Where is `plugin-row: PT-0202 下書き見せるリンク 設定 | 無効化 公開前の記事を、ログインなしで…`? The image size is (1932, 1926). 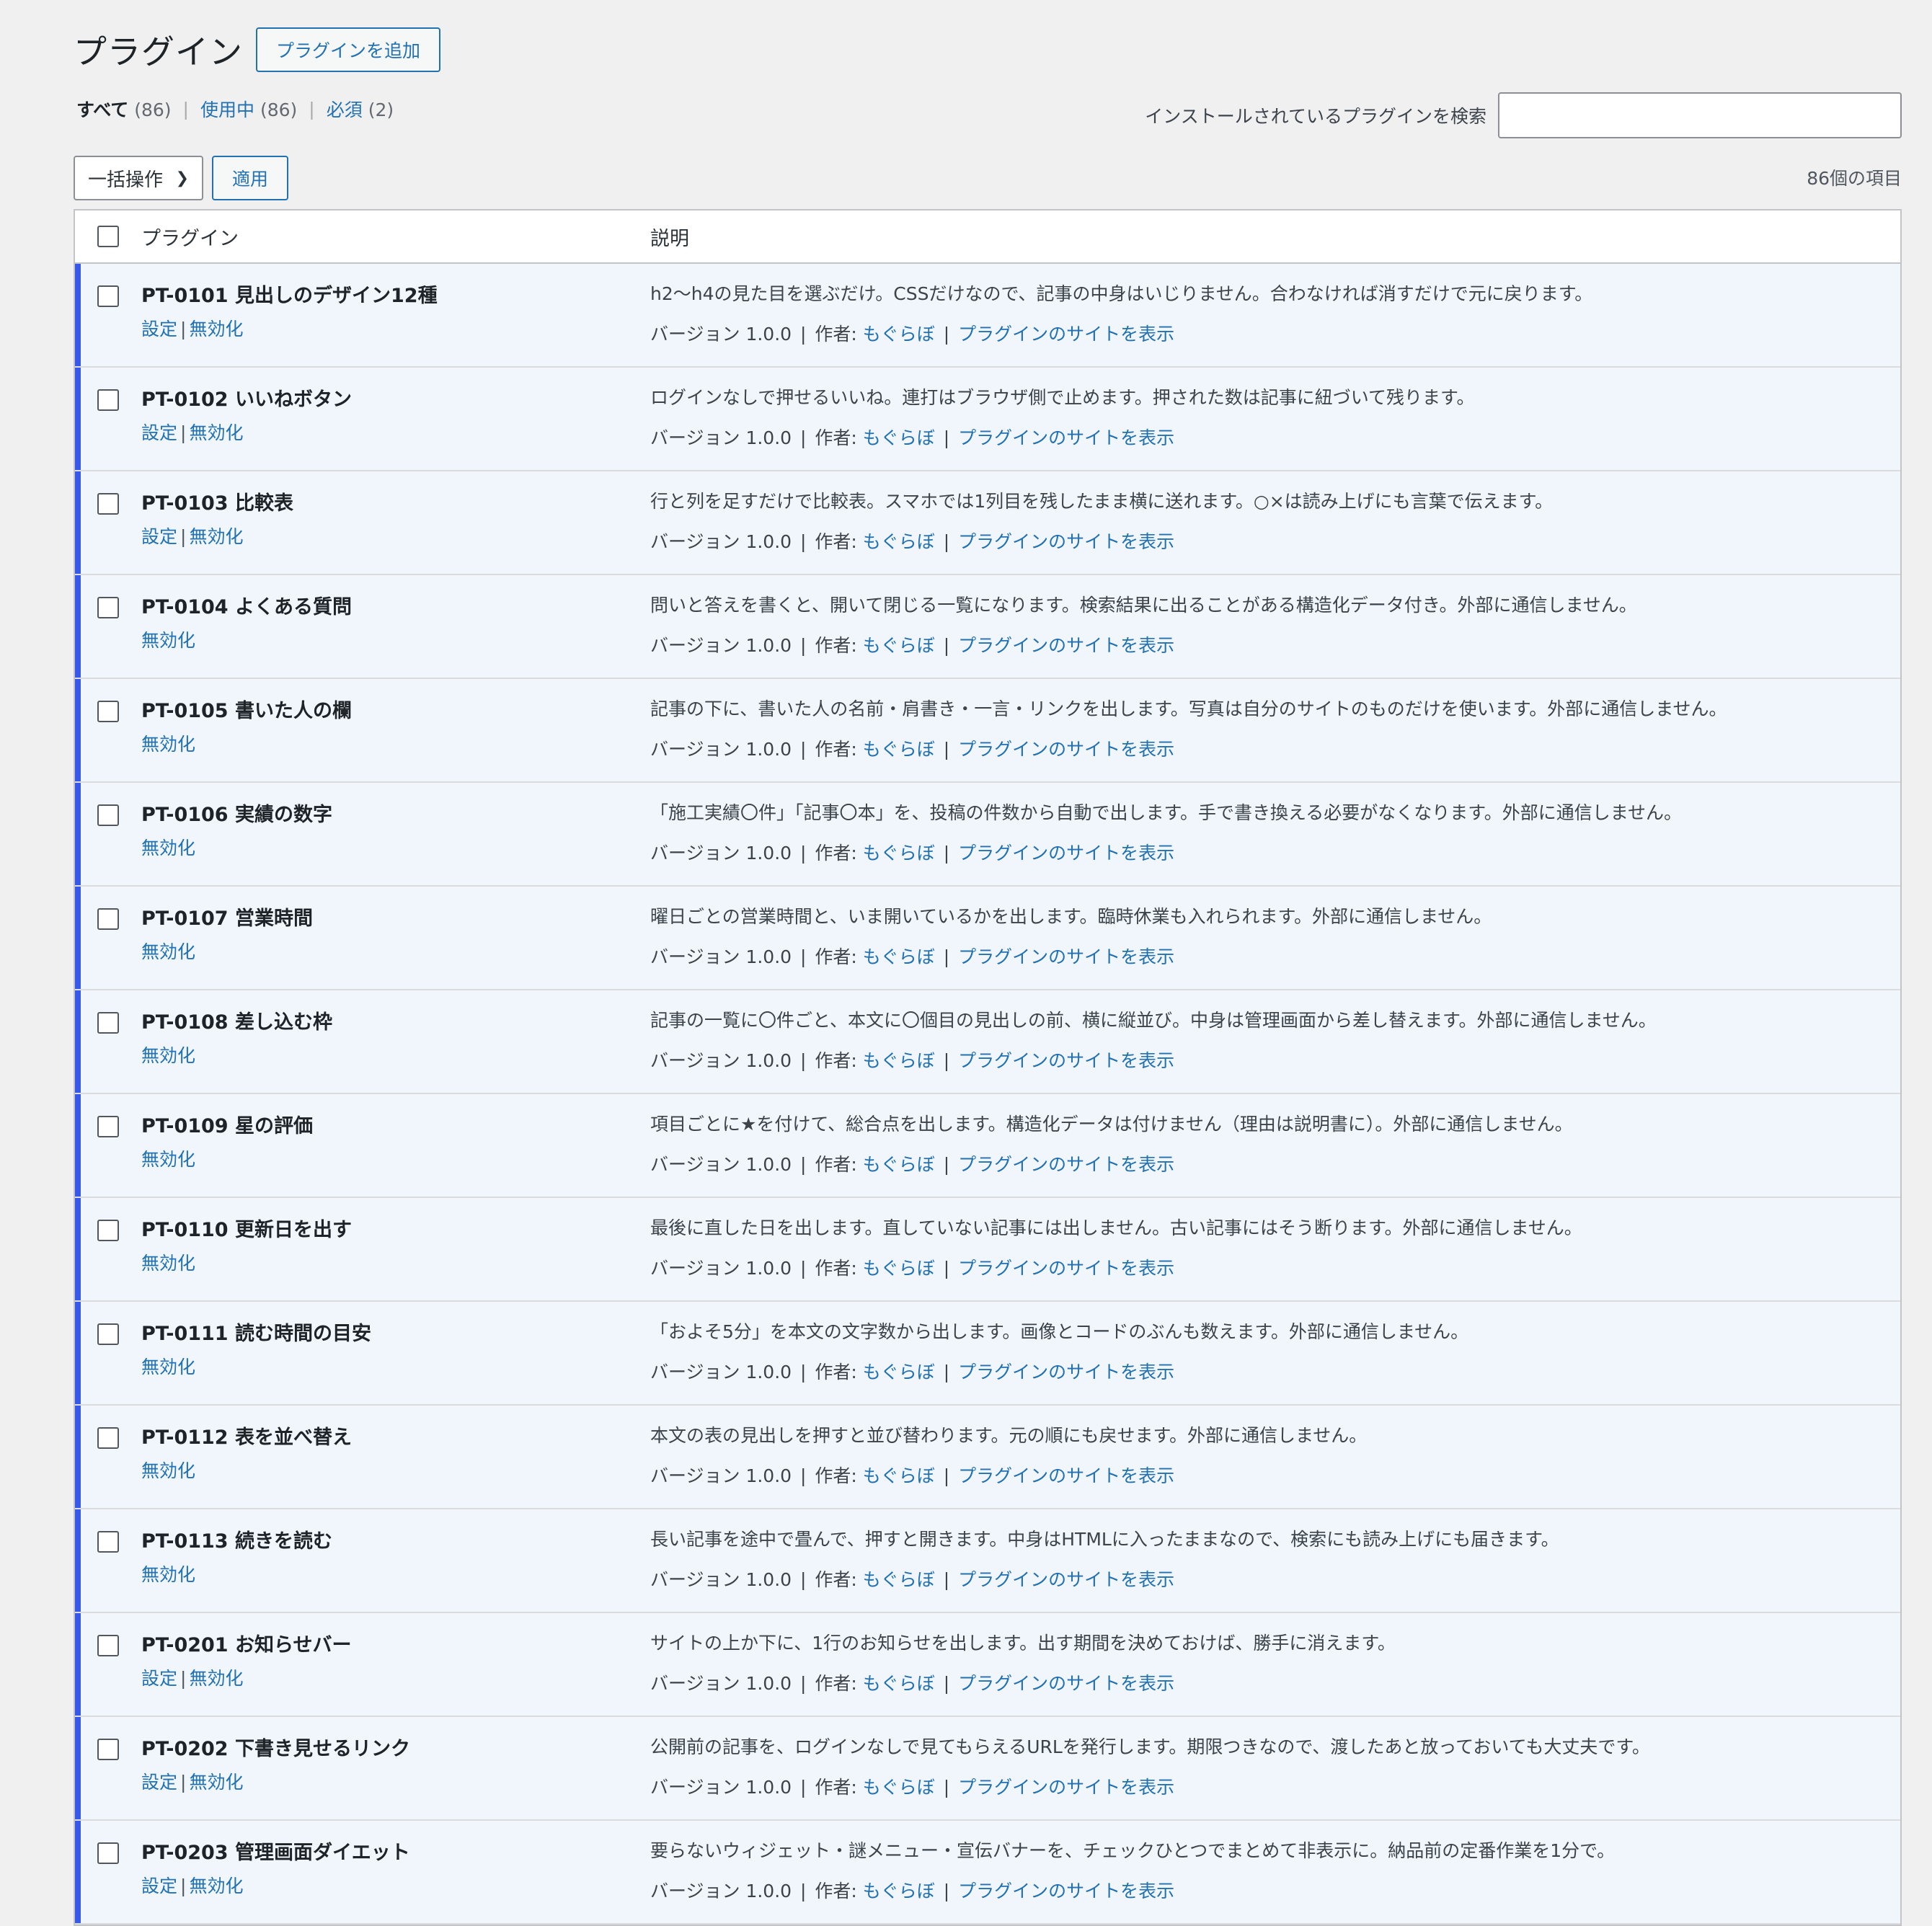 plugin-row: PT-0202 下書き見せるリンク 設定 | 無効化 公開前の記事を、ログインなしで… is located at coordinates (987, 1769).